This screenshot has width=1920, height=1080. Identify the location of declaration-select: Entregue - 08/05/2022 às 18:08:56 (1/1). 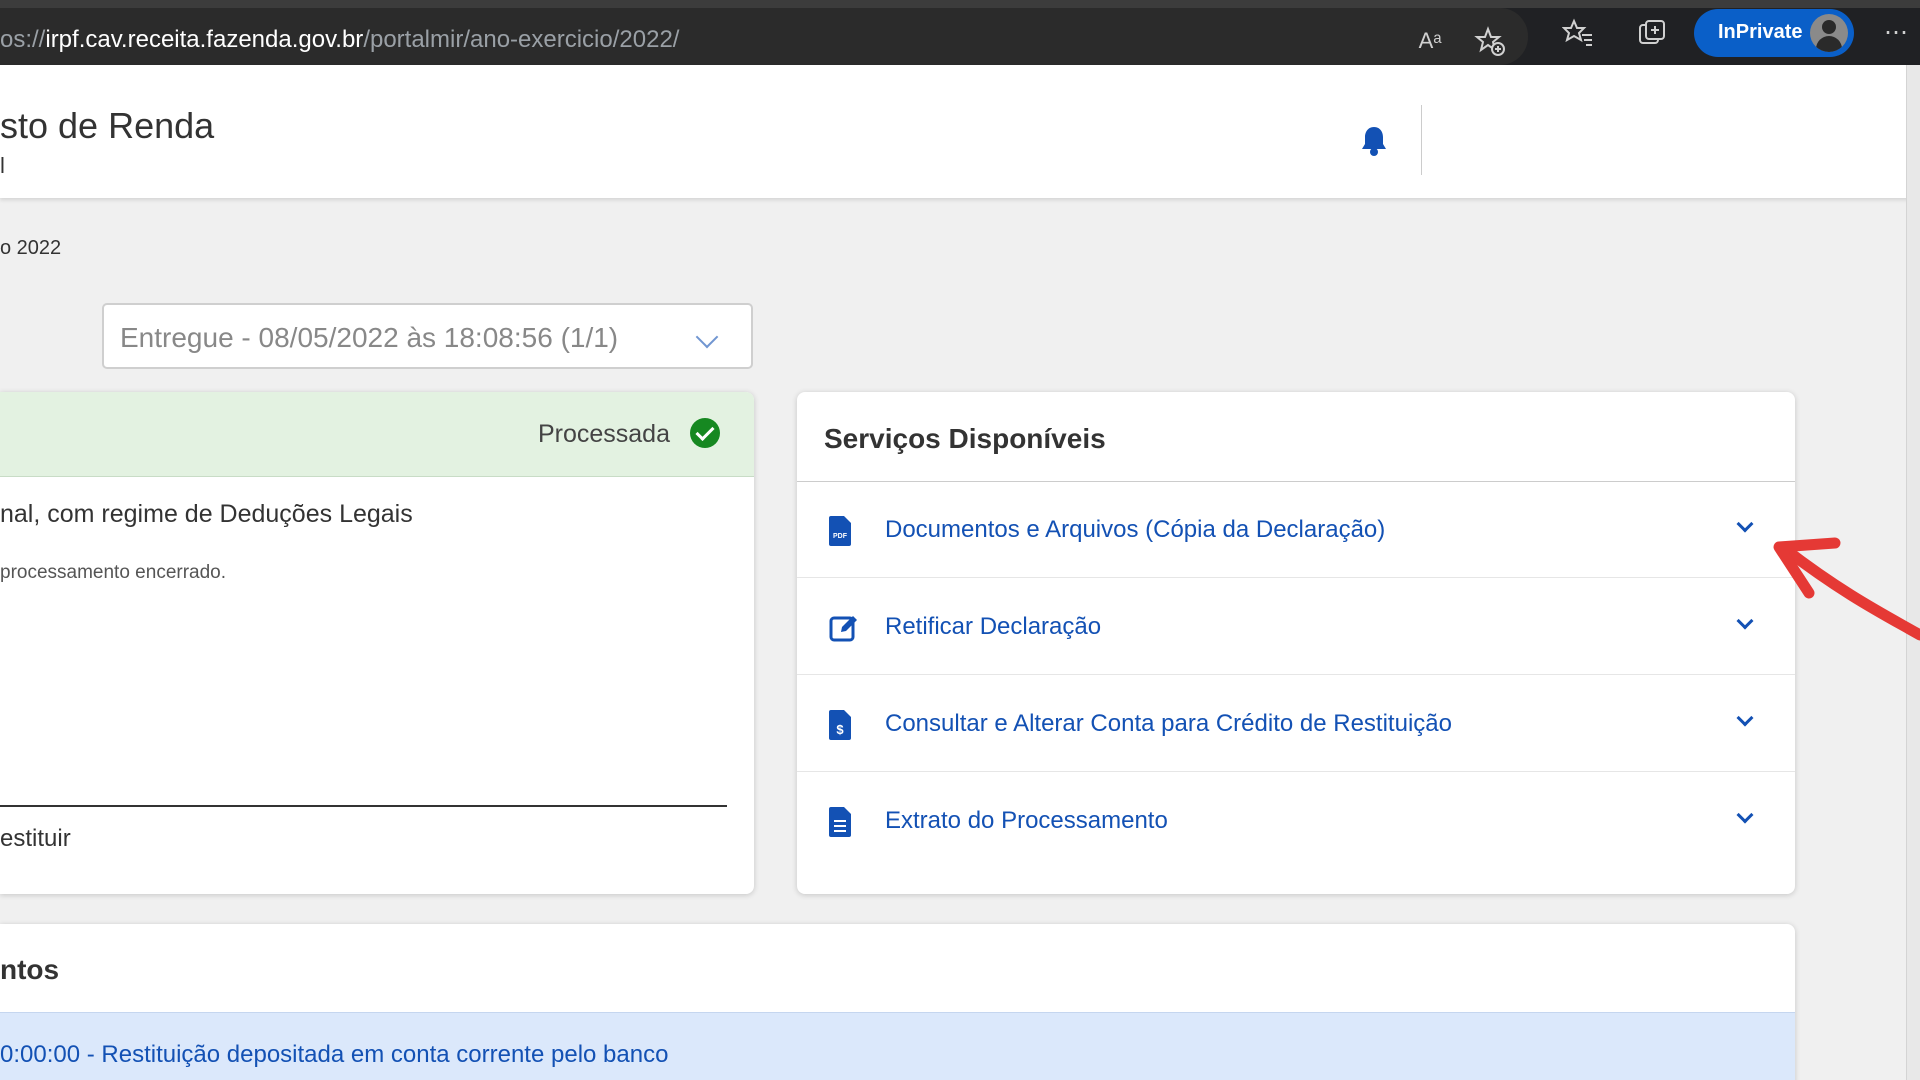
(427, 336).